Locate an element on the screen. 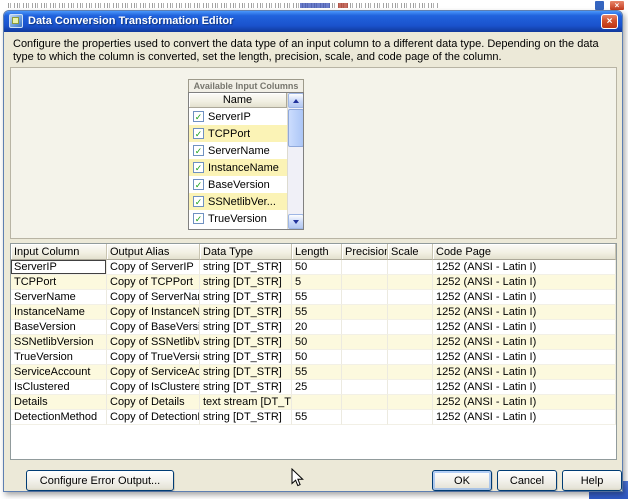 The image size is (628, 499). grid-cell: Copy of ServerIP is located at coordinates (153, 267).